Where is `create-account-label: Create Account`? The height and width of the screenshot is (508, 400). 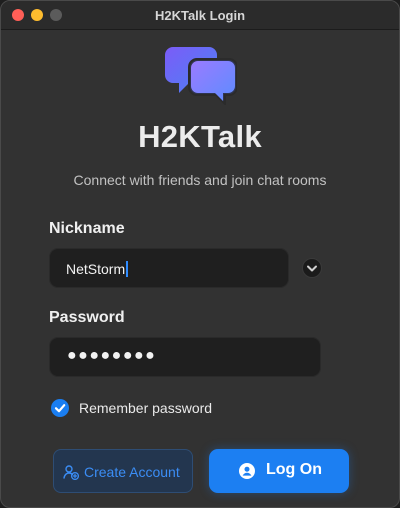 create-account-label: Create Account is located at coordinates (132, 472).